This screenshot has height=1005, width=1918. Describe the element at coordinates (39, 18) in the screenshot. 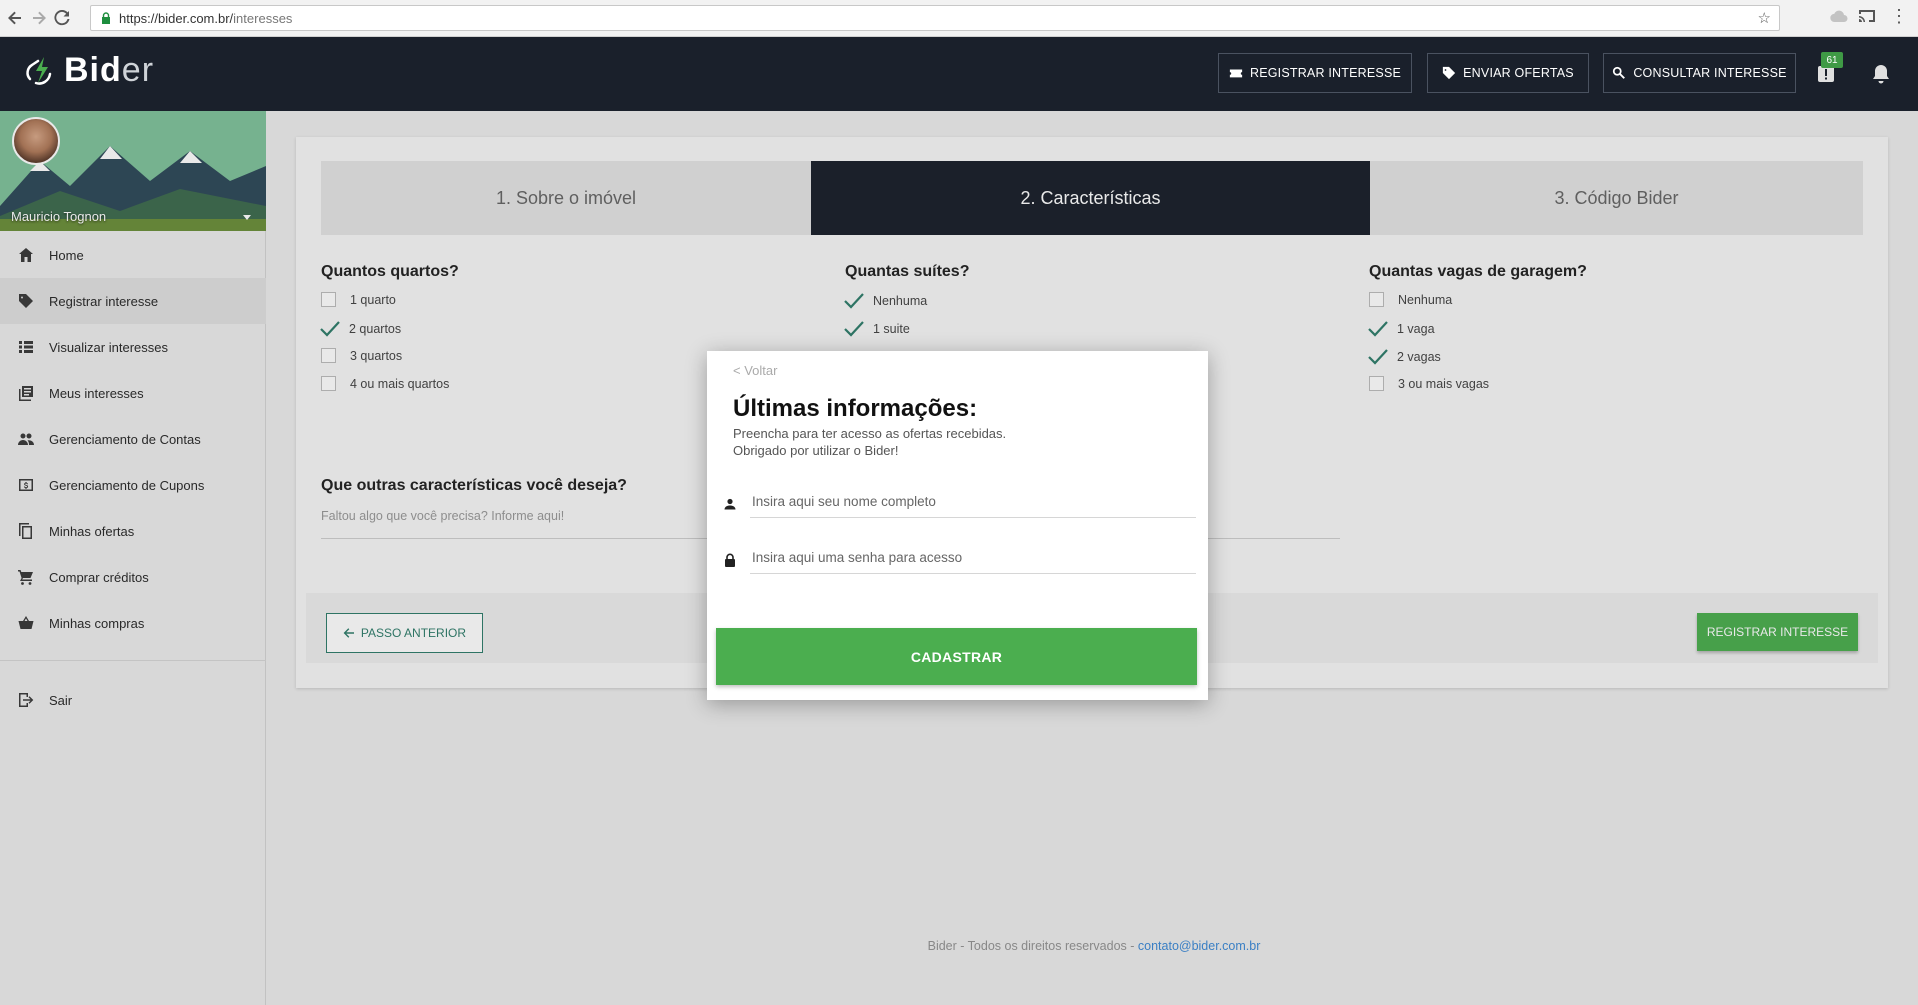

I see `forward-arrow-icon` at that location.